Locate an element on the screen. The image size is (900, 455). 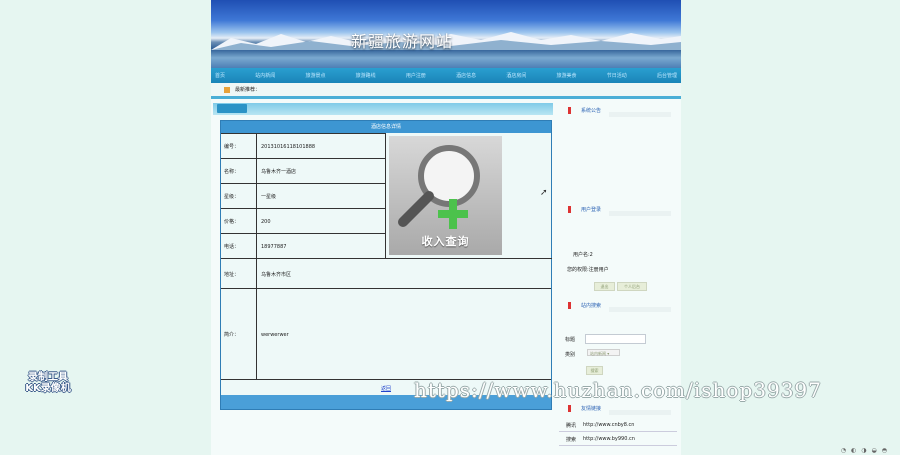
main-tab is located at coordinates (232, 108).